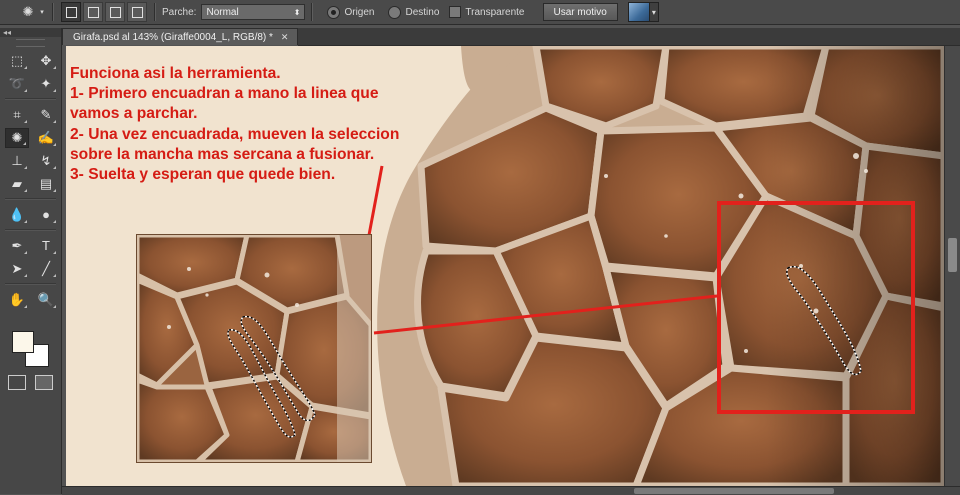  I want to click on brush-icon: ✍, so click(46, 138).